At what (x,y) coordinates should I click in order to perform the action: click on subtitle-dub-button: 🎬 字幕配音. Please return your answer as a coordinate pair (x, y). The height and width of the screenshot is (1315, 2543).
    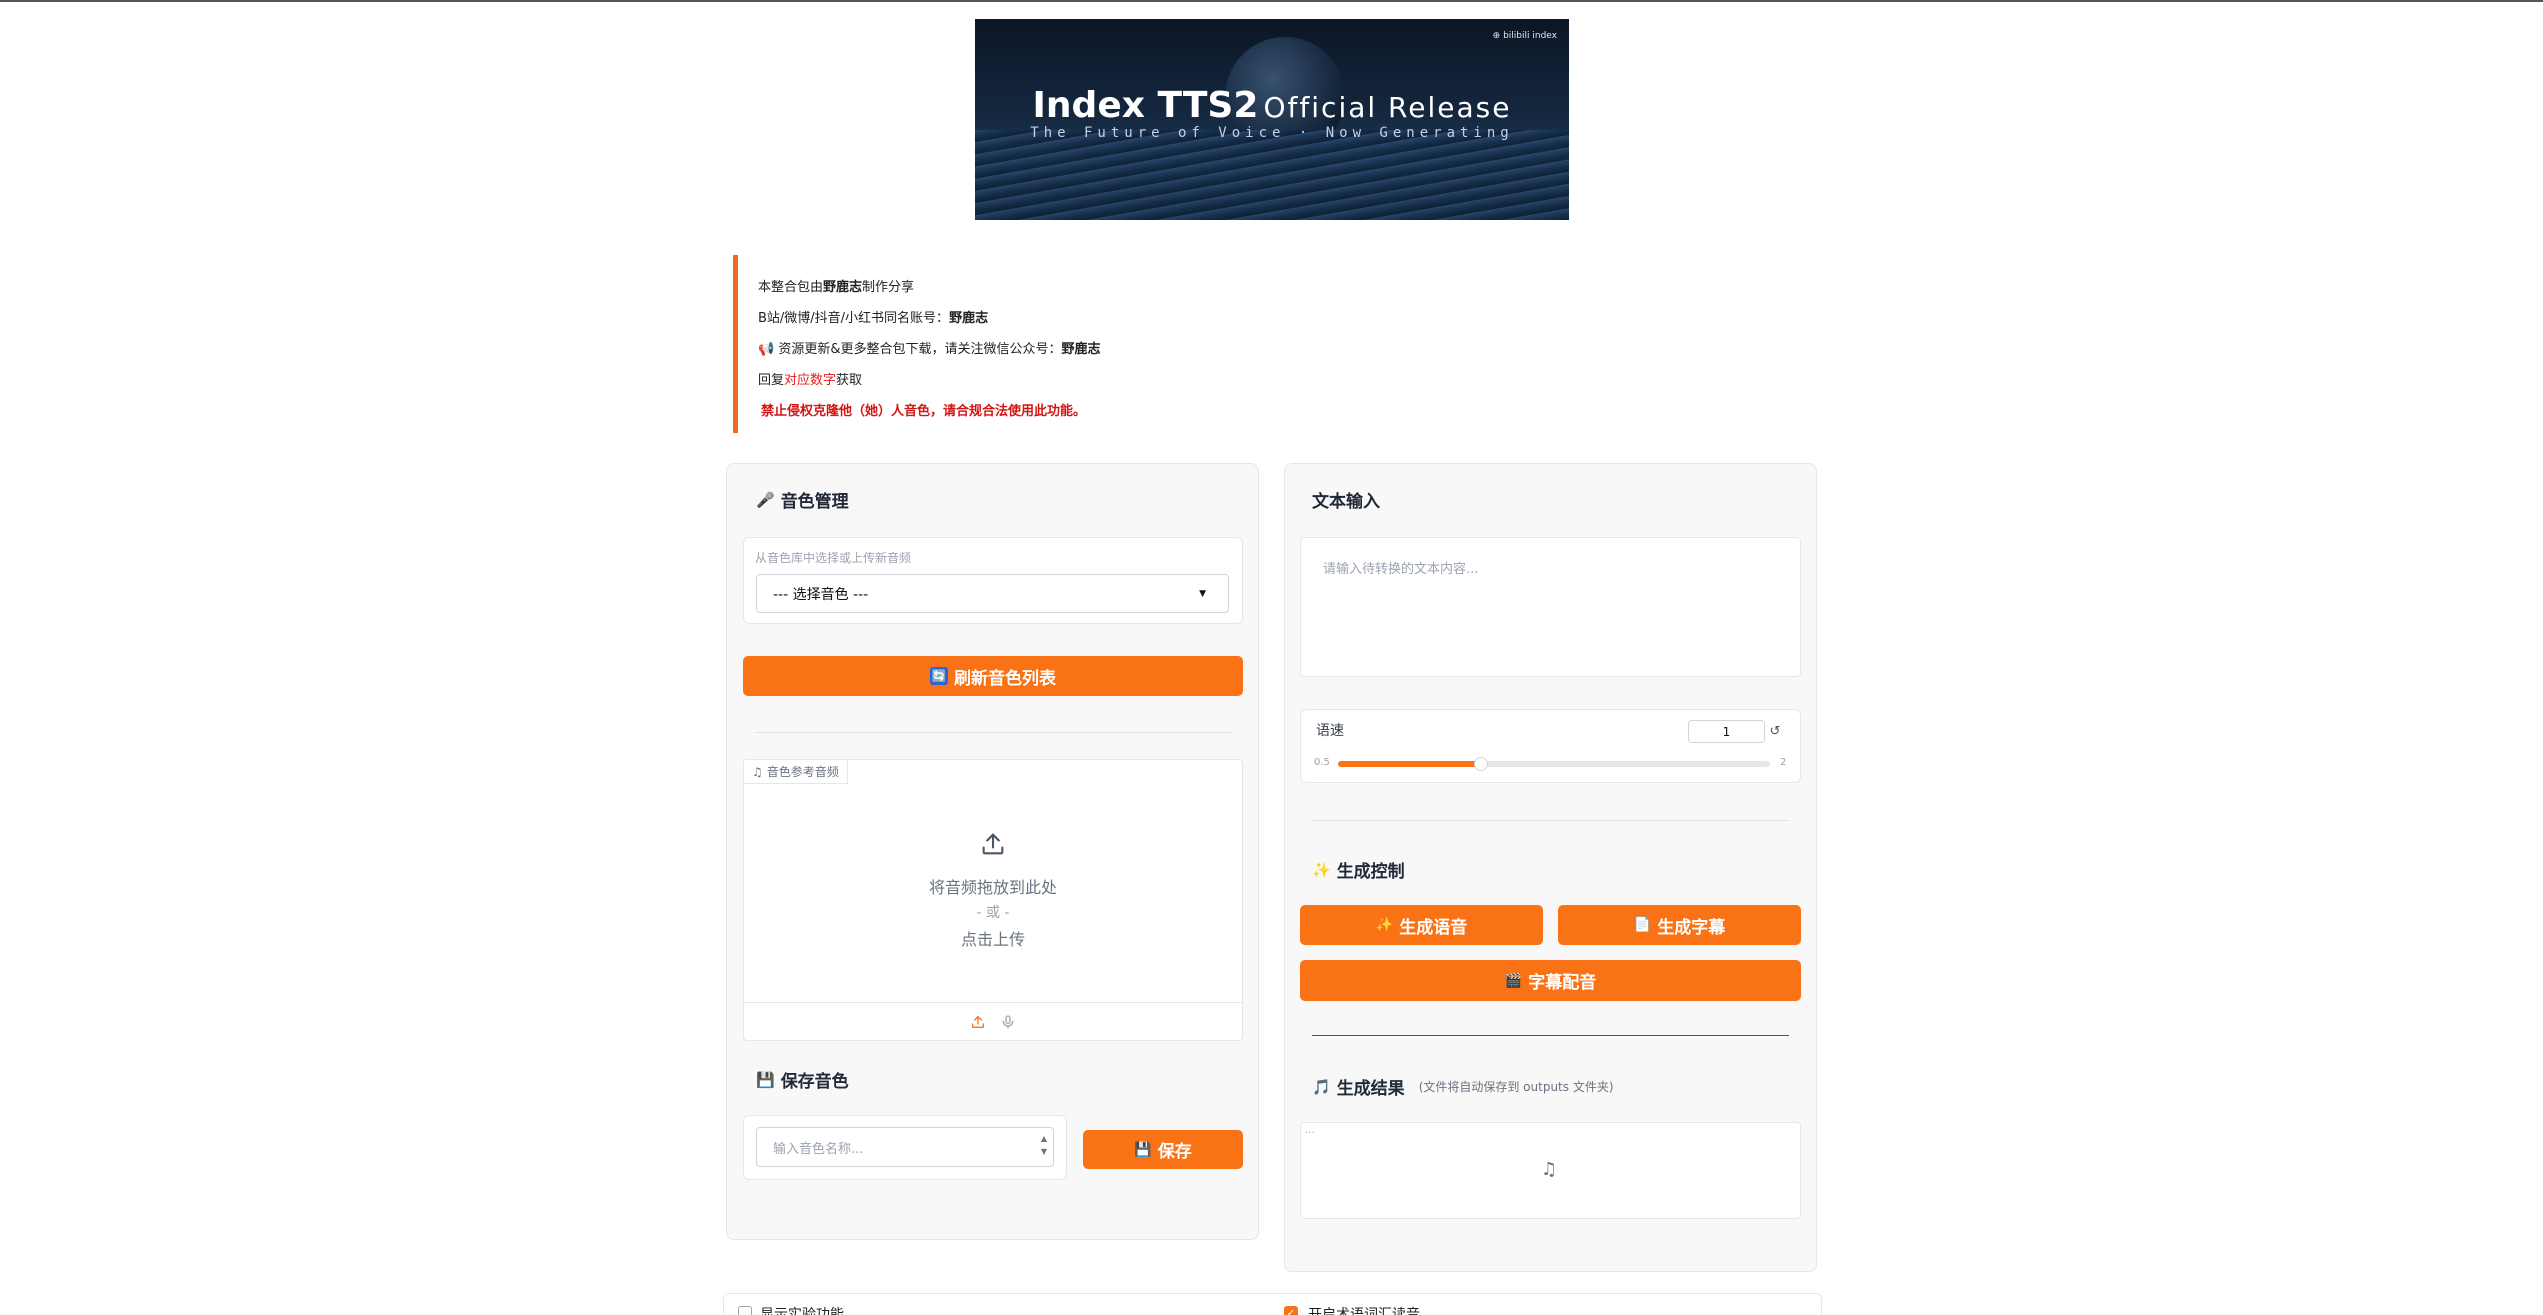
    Looking at the image, I should click on (1550, 980).